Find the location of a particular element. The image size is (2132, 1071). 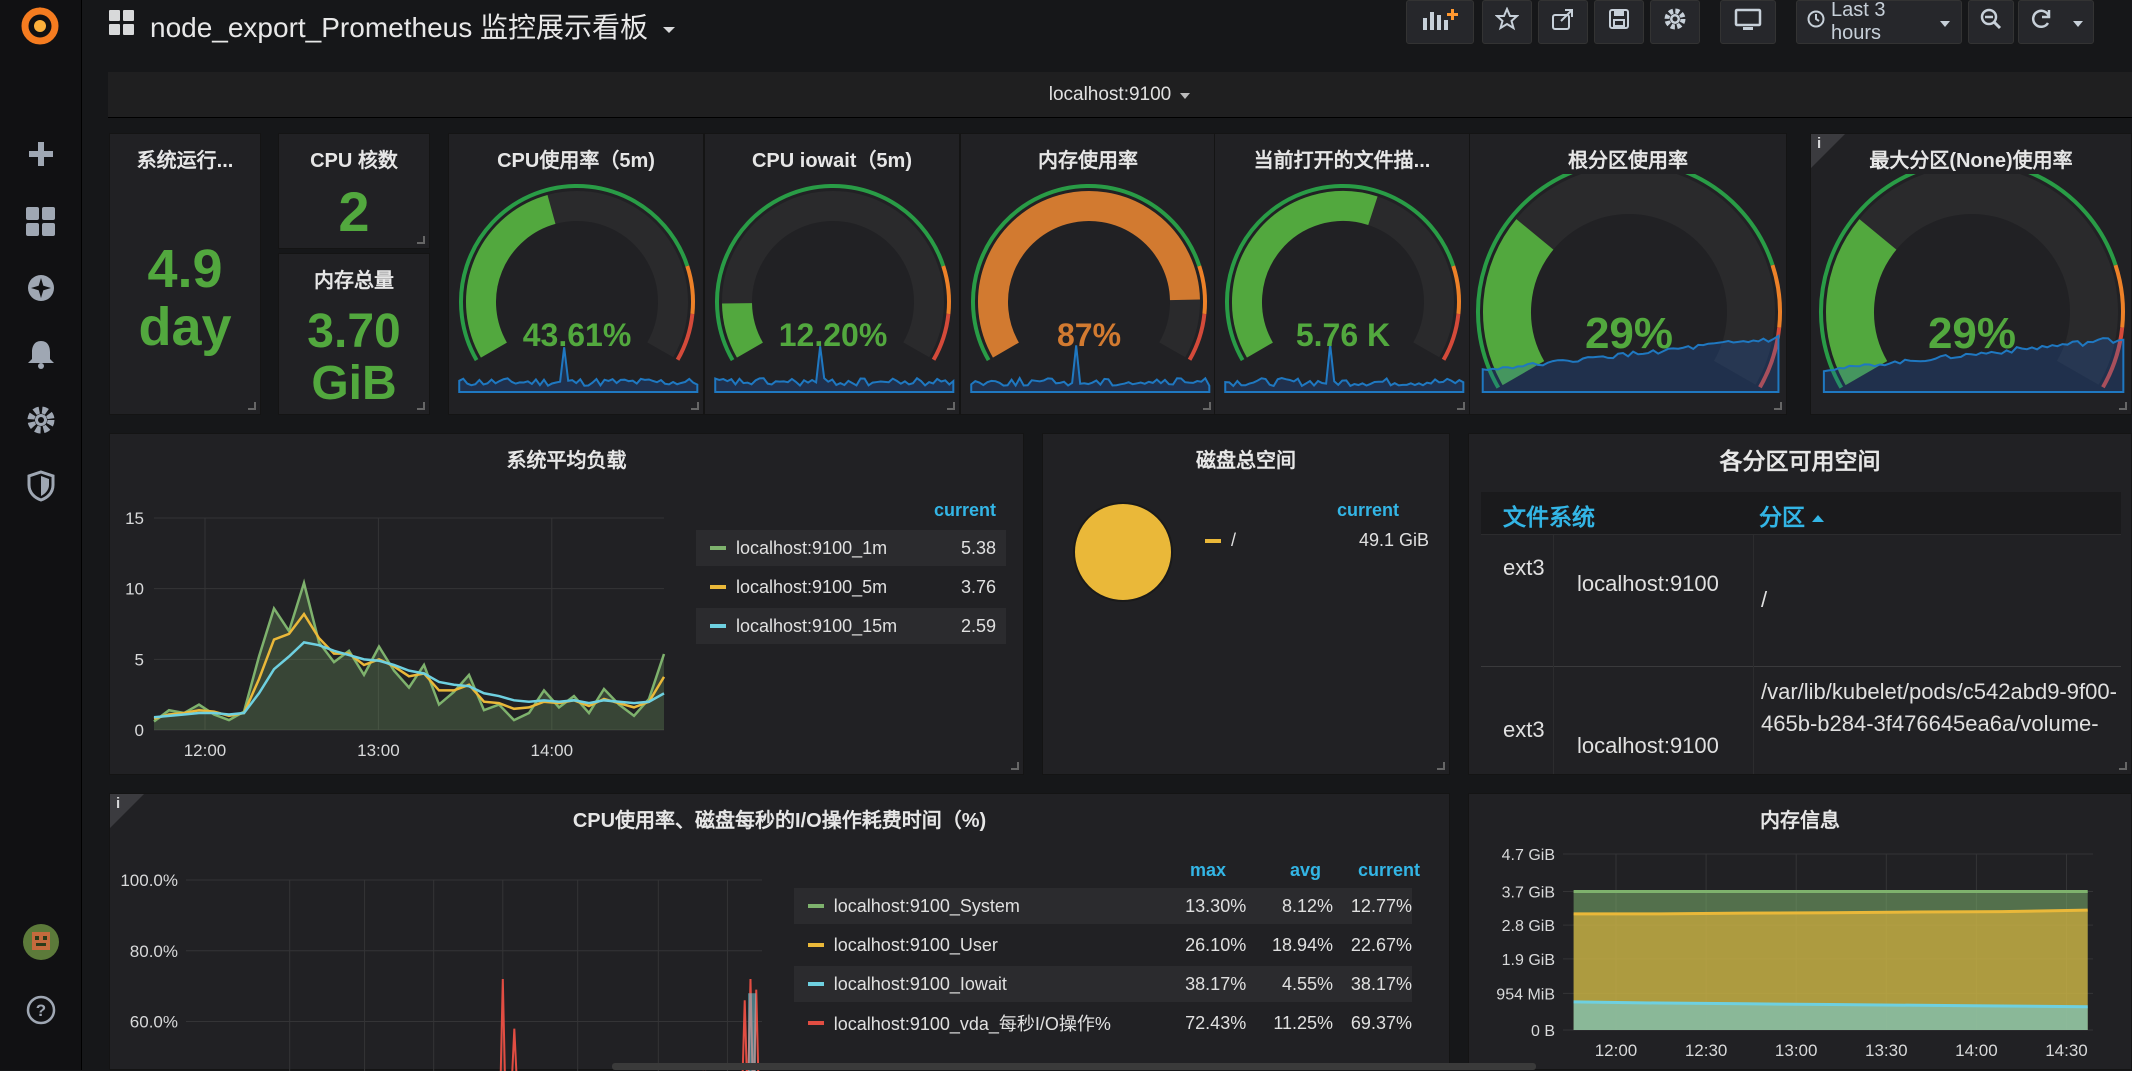

x-tick-label: 12:00 is located at coordinates (205, 750).